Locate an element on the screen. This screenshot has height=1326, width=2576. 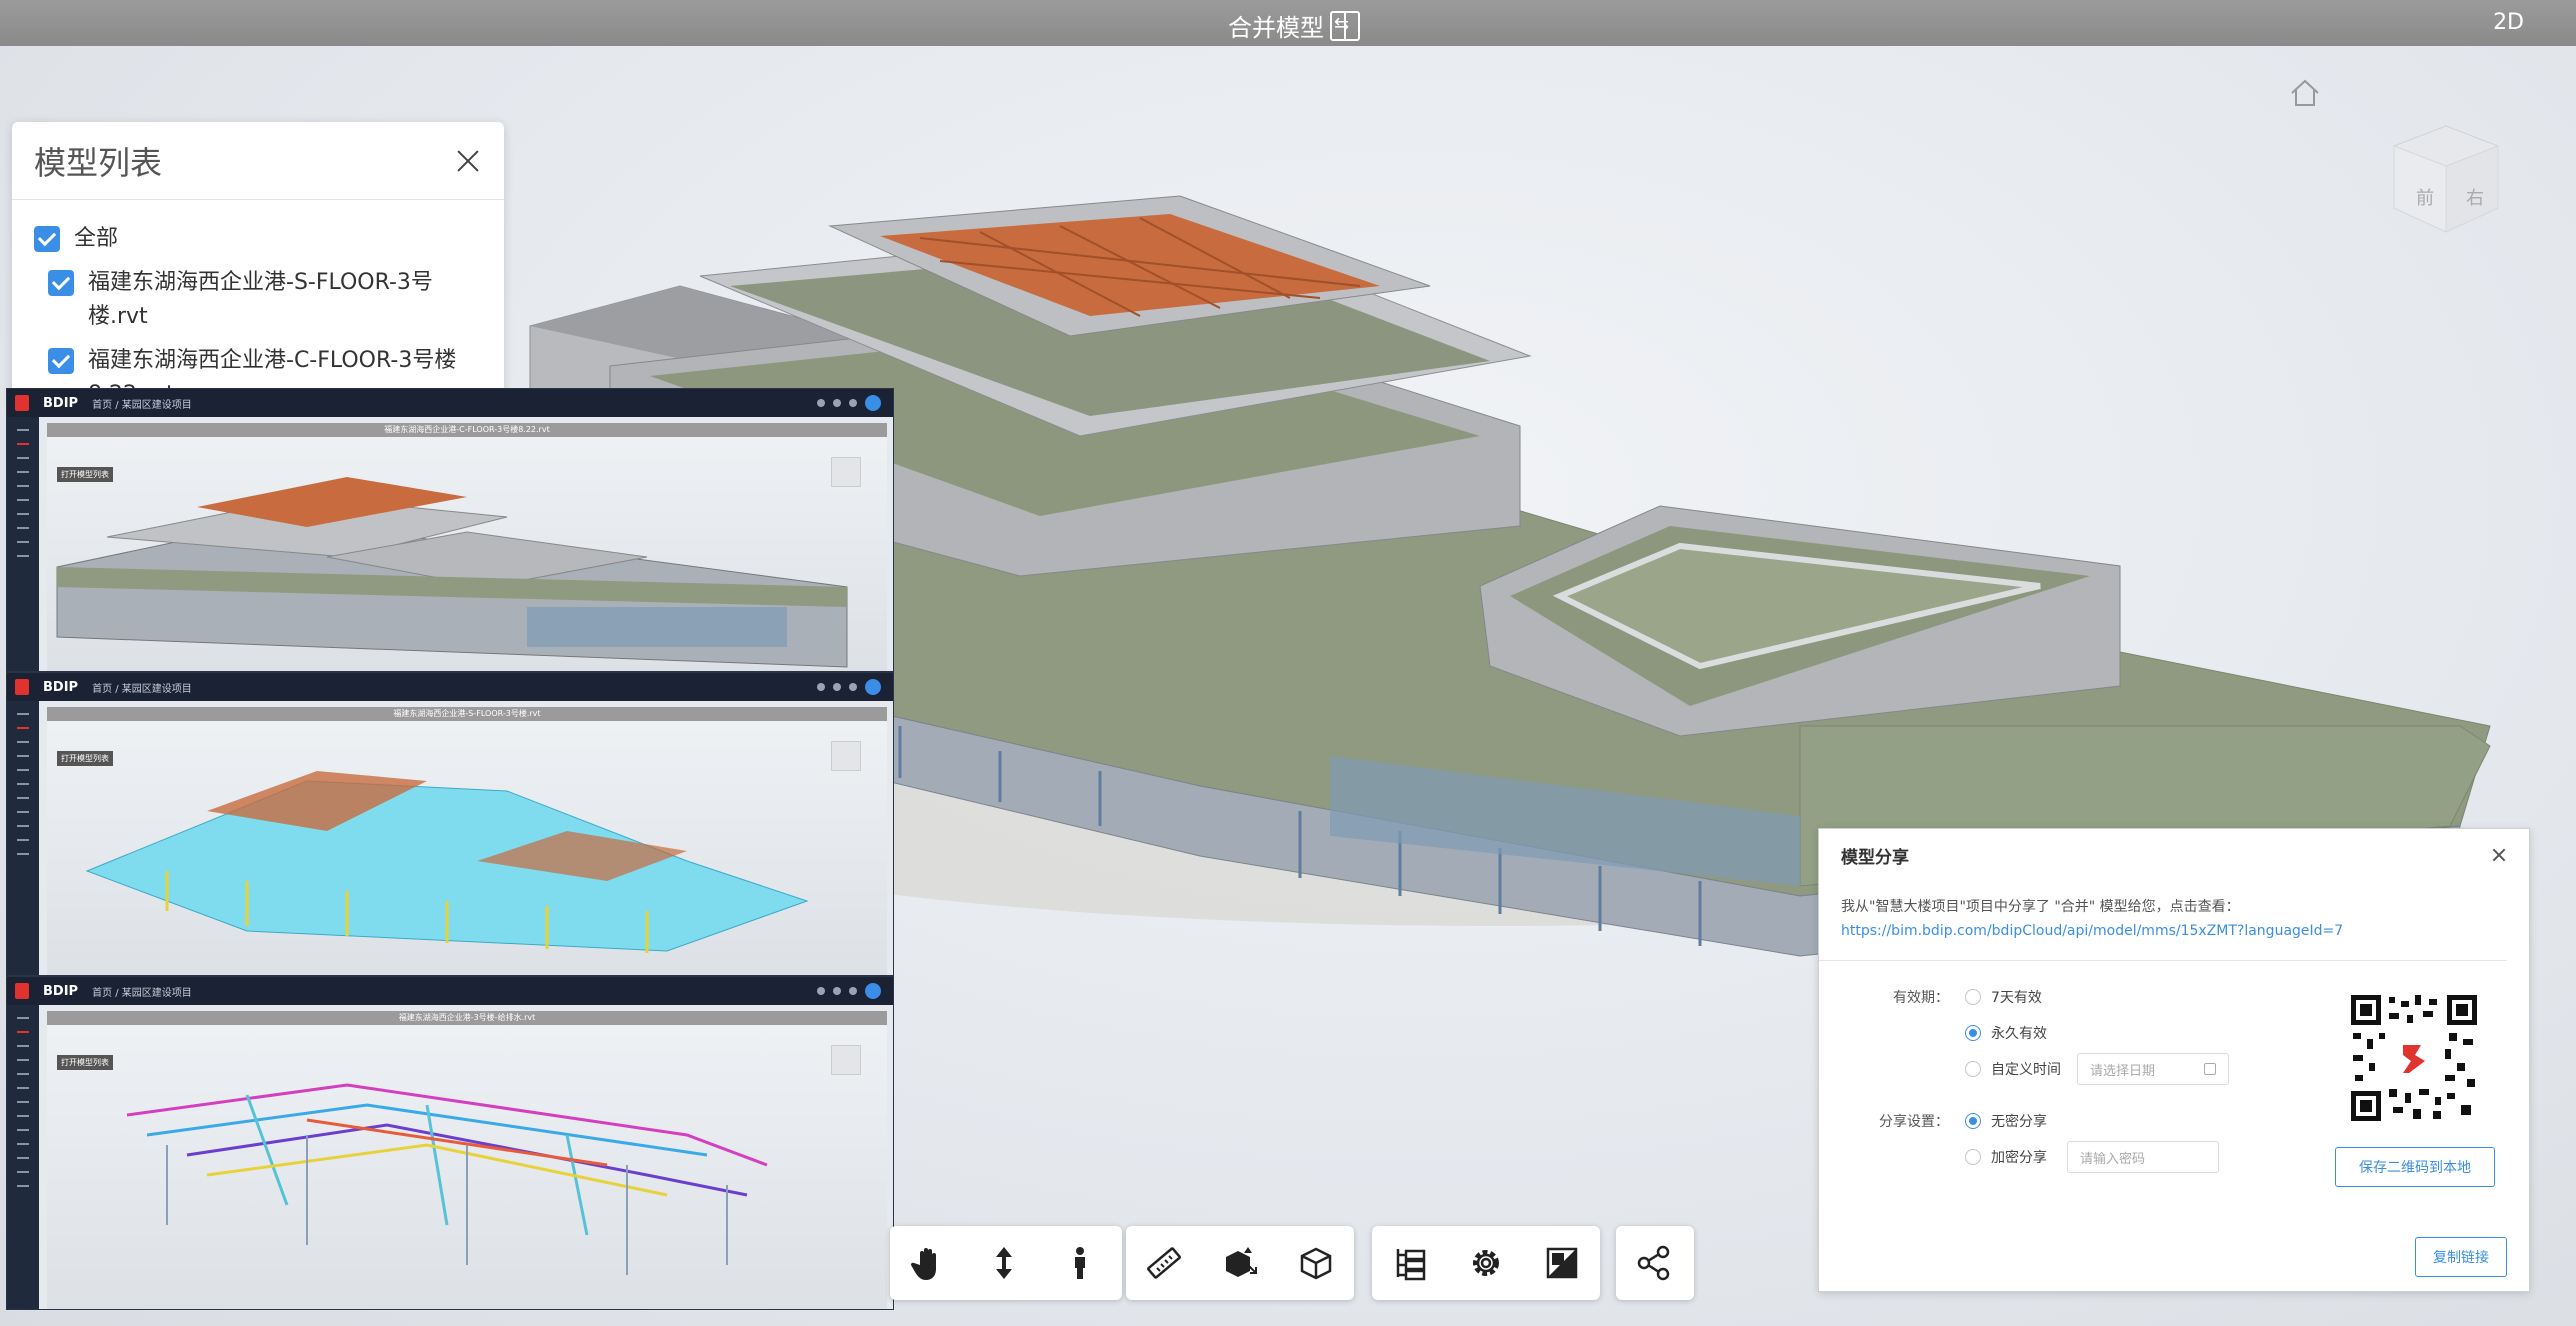
settings-gear-icon is located at coordinates (1486, 1263).